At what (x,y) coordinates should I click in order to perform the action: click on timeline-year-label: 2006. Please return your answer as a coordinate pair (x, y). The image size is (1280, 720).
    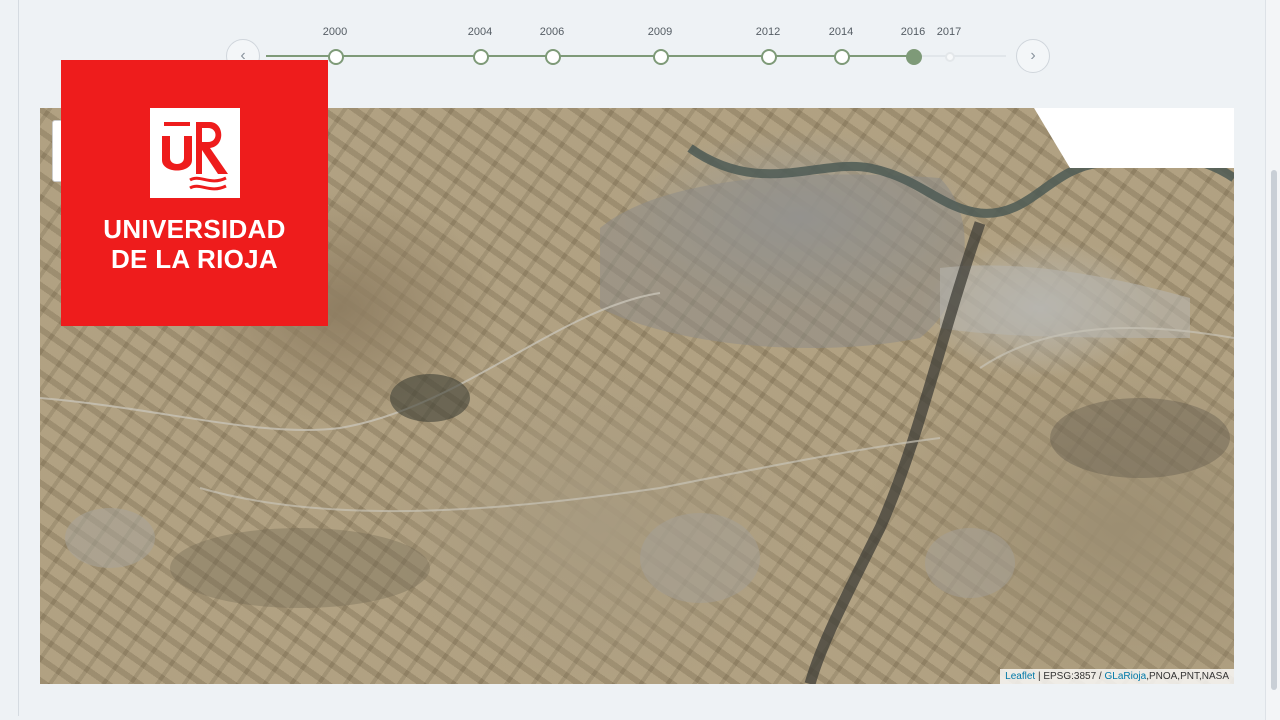
    Looking at the image, I should click on (552, 32).